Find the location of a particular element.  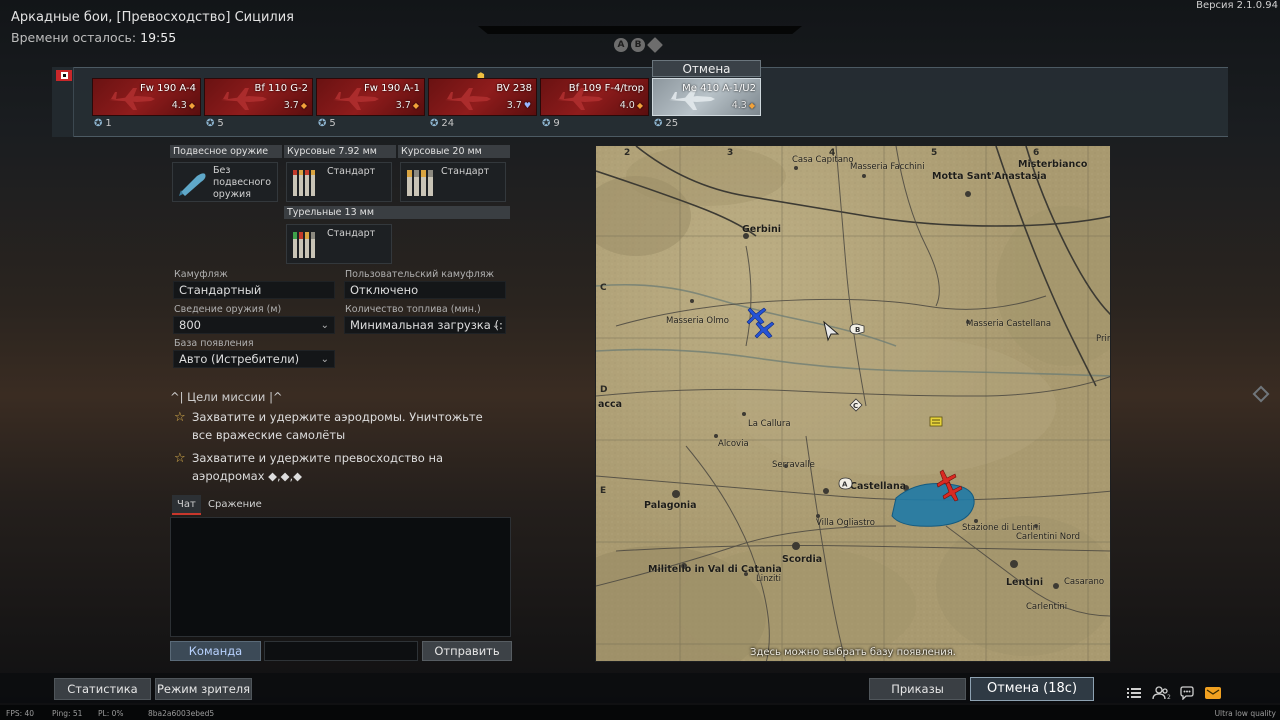

suspended-weapons-slot: Без подвесного оружия is located at coordinates (225, 182).